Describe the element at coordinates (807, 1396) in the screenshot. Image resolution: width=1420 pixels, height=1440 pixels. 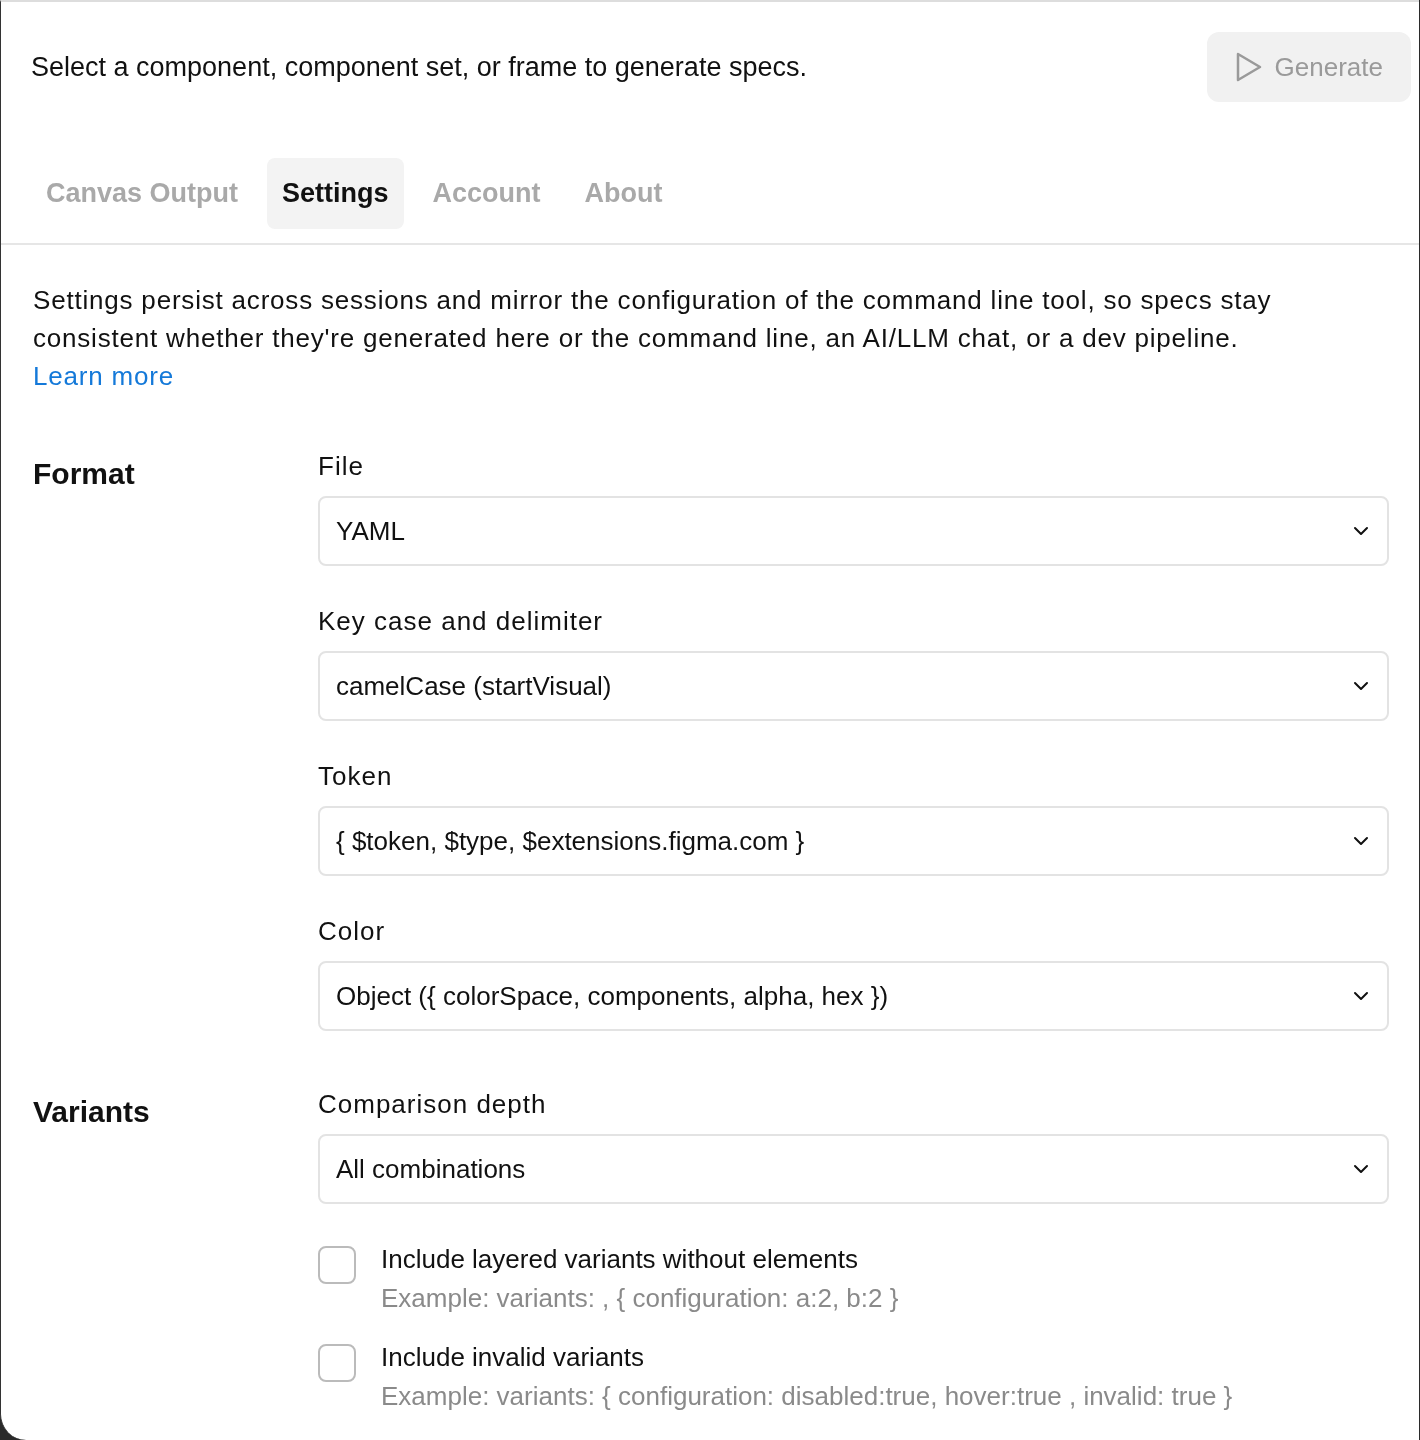
I see `example-hint: Example: variants: { configuration: disabled:true, hover:true , invalid: true }` at that location.